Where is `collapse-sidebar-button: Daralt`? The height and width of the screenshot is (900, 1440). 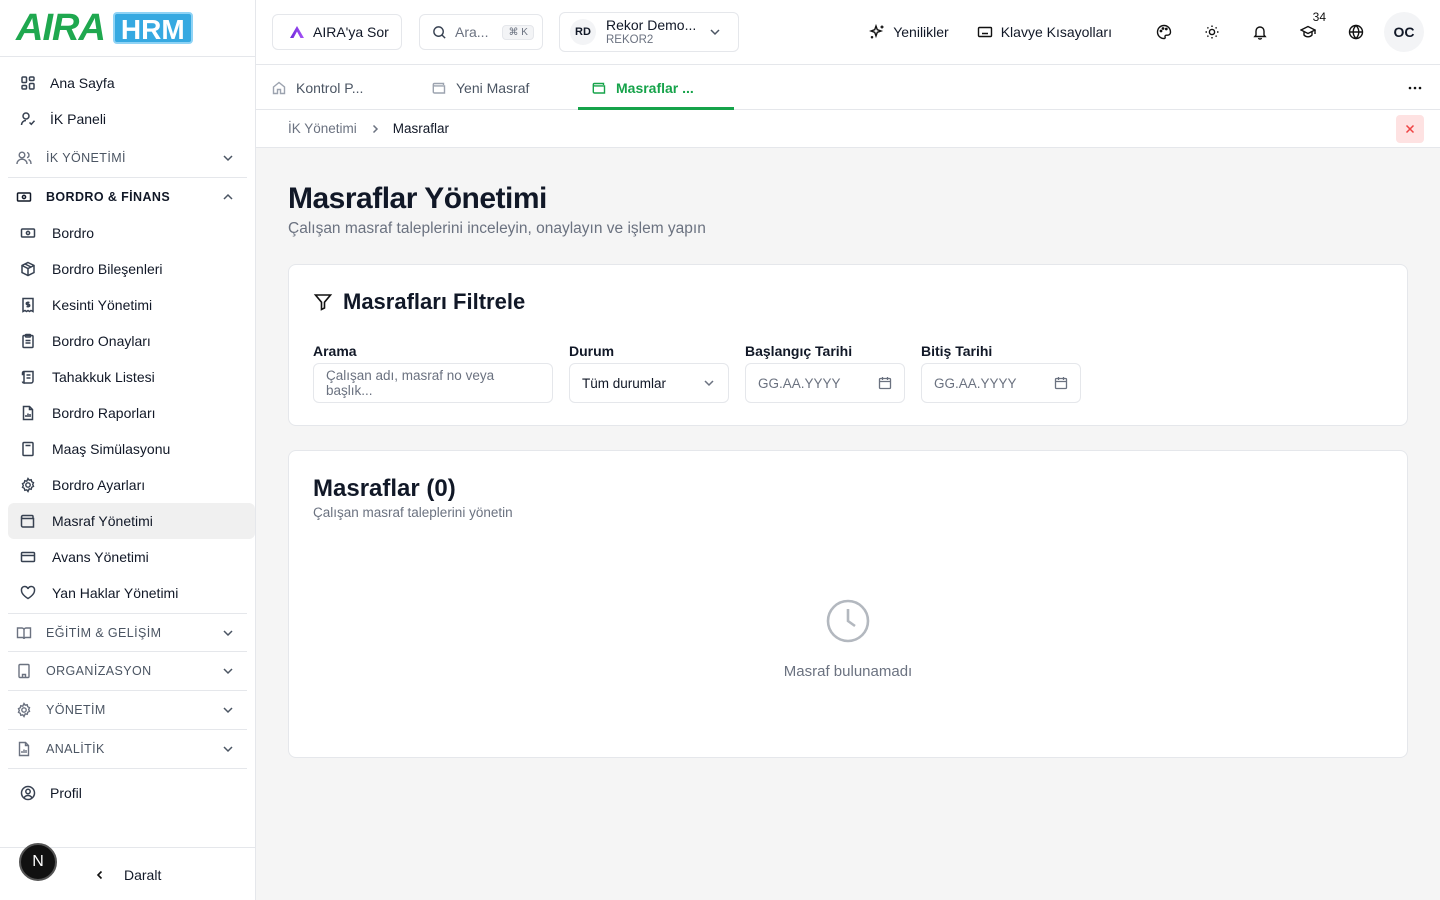
collapse-sidebar-button: Daralt is located at coordinates (127, 875).